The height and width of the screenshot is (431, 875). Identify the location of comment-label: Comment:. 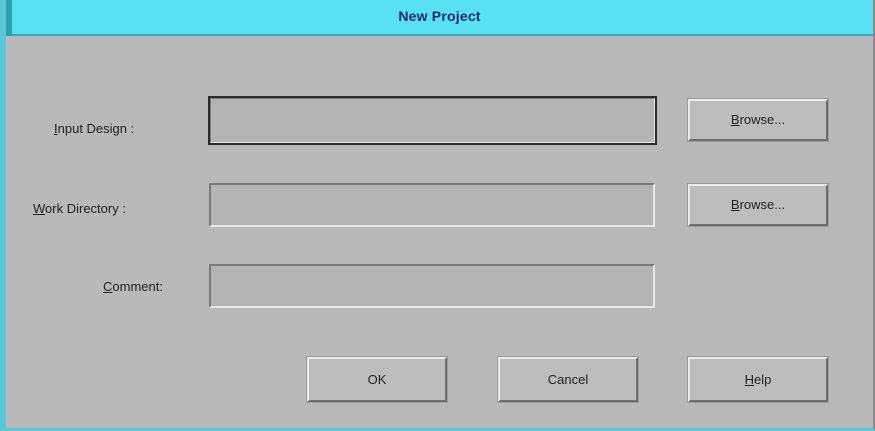
(133, 286).